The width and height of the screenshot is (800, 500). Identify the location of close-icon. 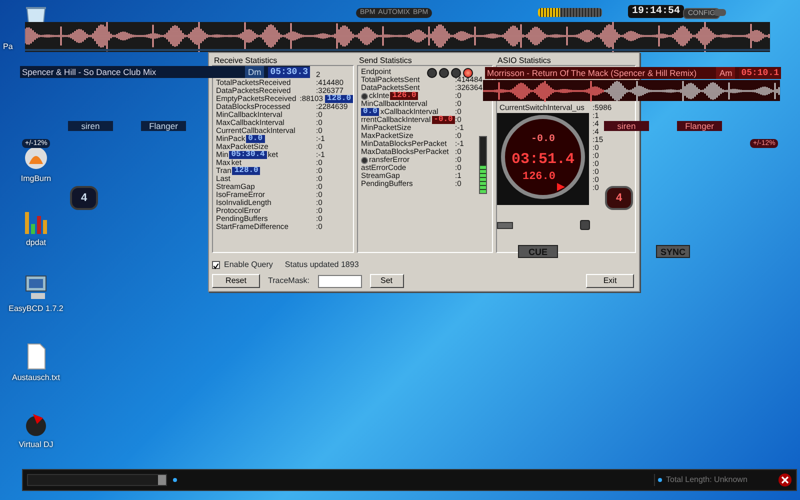
(785, 480).